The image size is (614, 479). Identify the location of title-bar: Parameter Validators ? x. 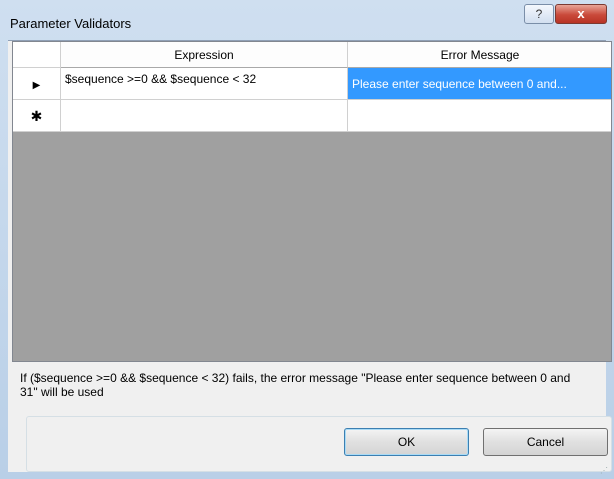
(307, 20).